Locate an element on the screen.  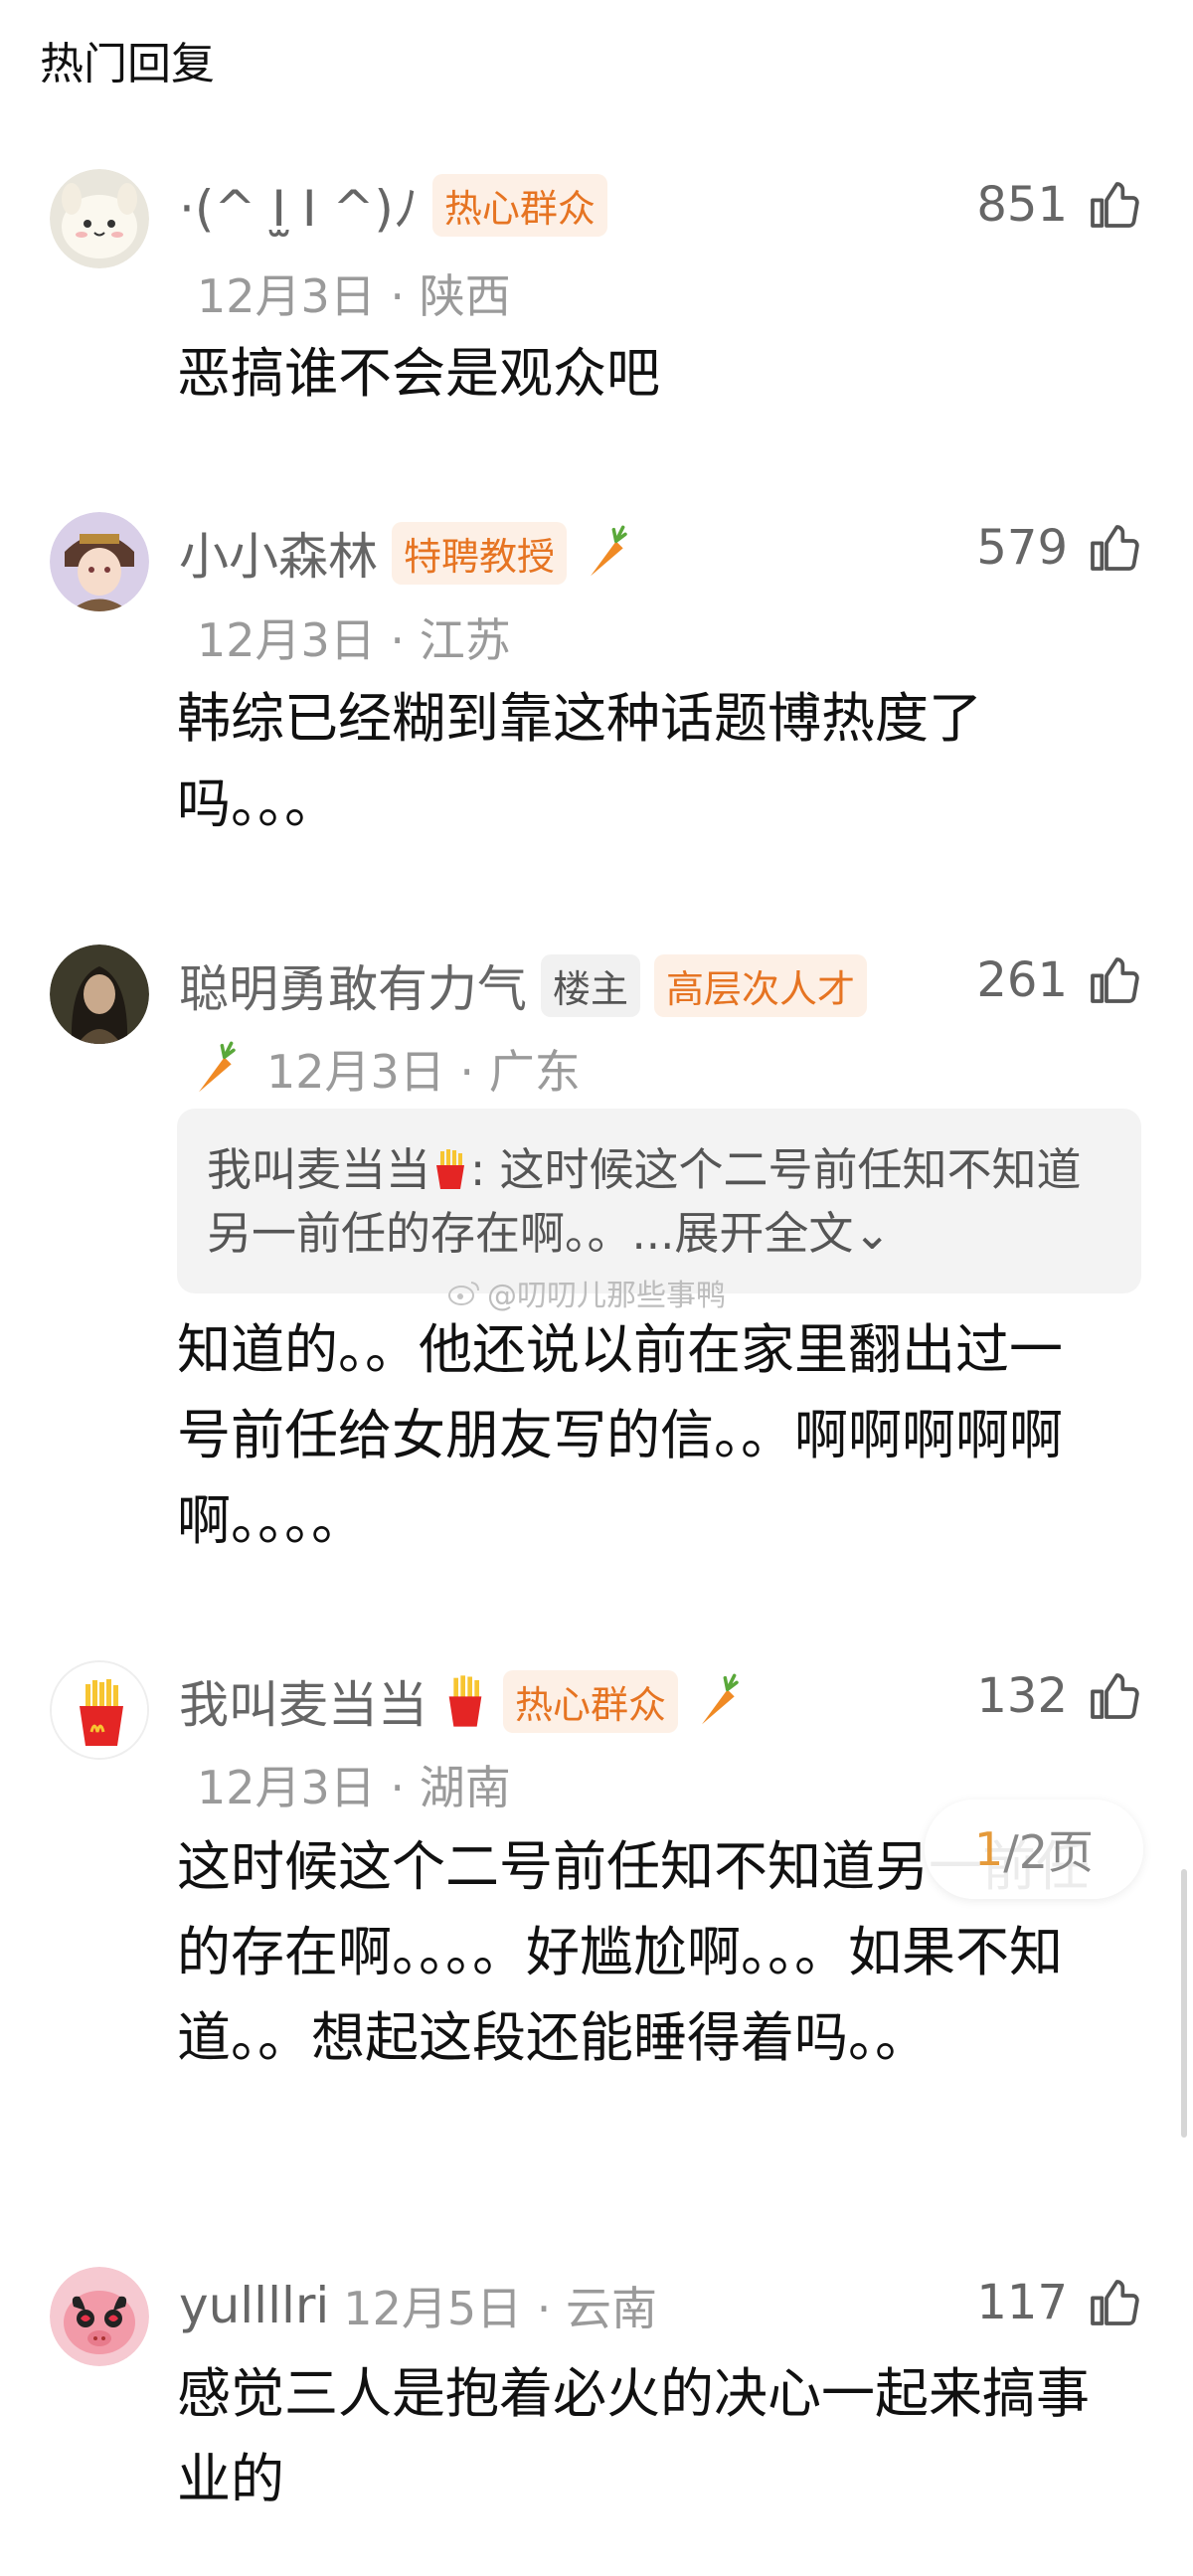
scrollbar is located at coordinates (1184, 2003).